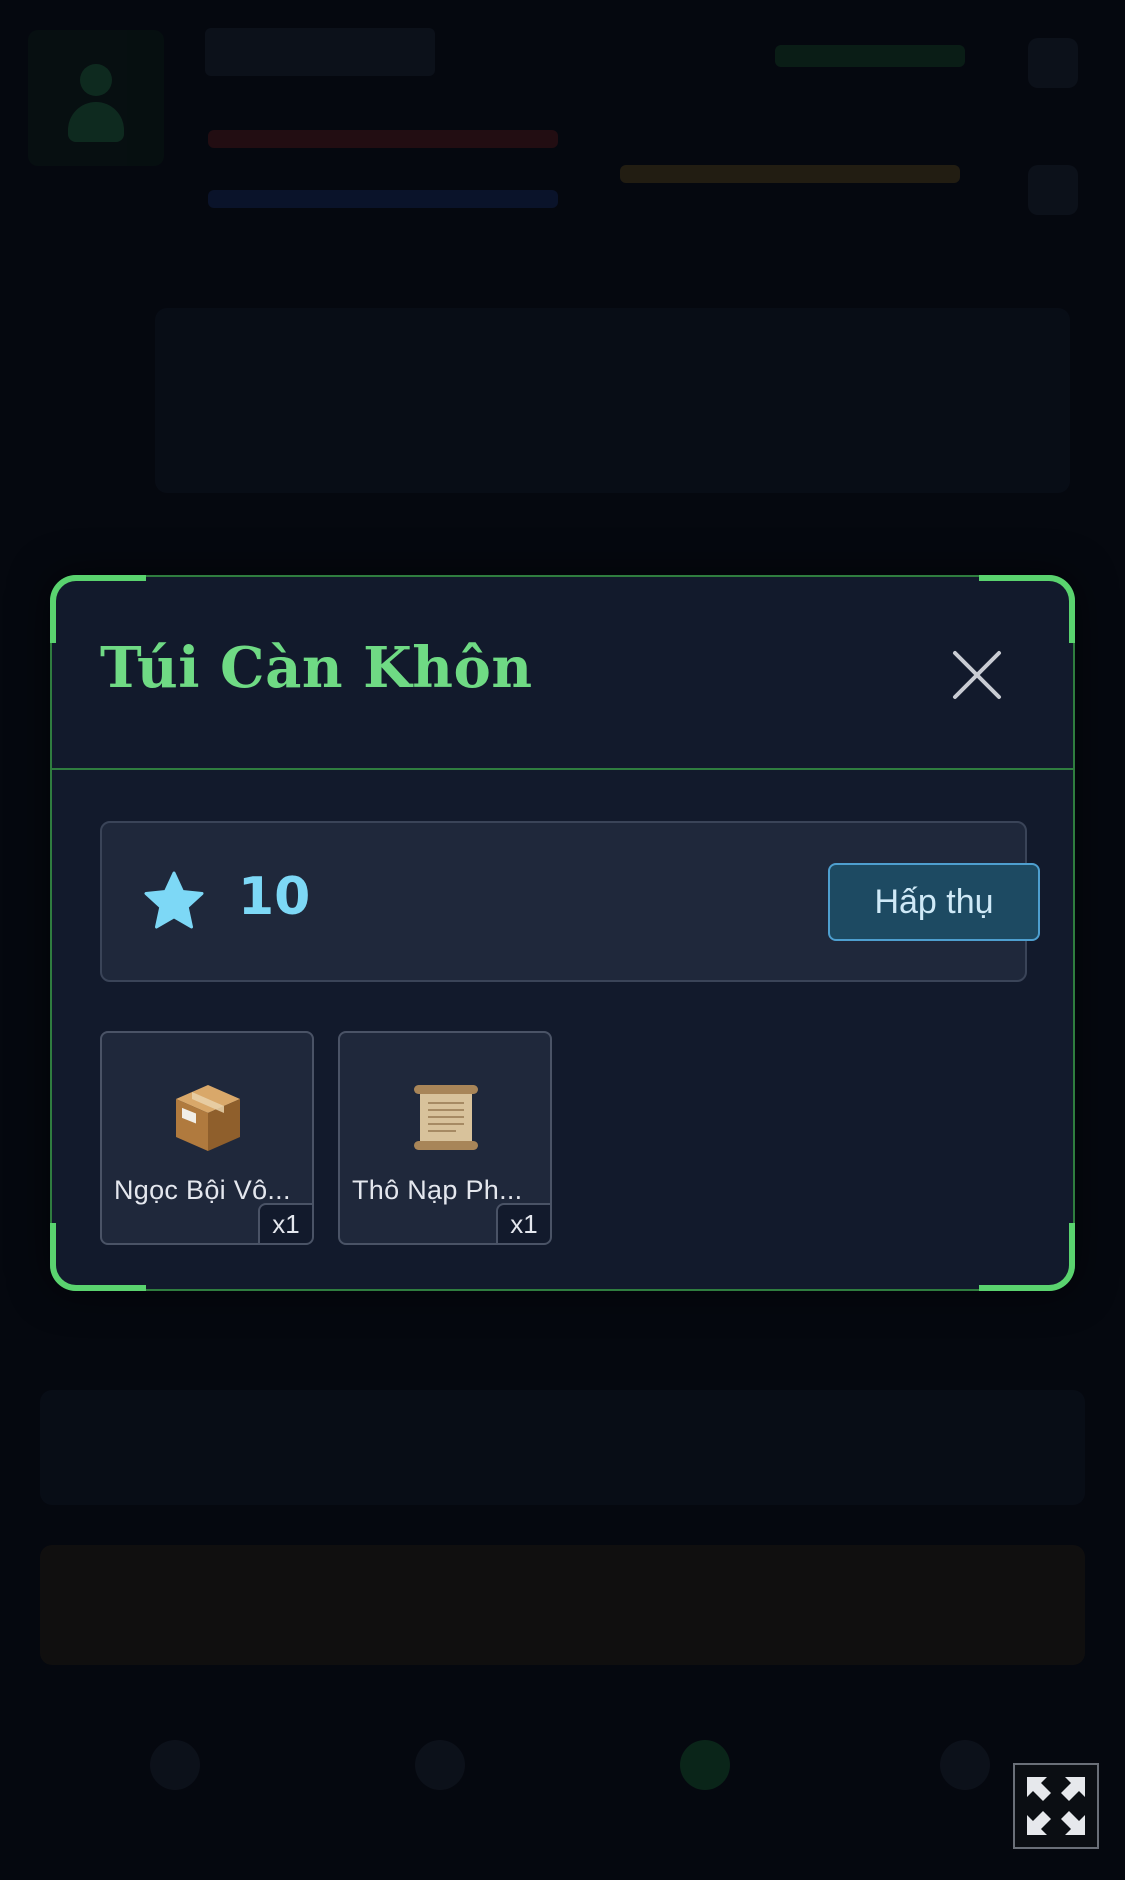 The height and width of the screenshot is (1880, 1125). What do you see at coordinates (570, 901) in the screenshot?
I see `essence-panel: 10 Hấp thụ` at bounding box center [570, 901].